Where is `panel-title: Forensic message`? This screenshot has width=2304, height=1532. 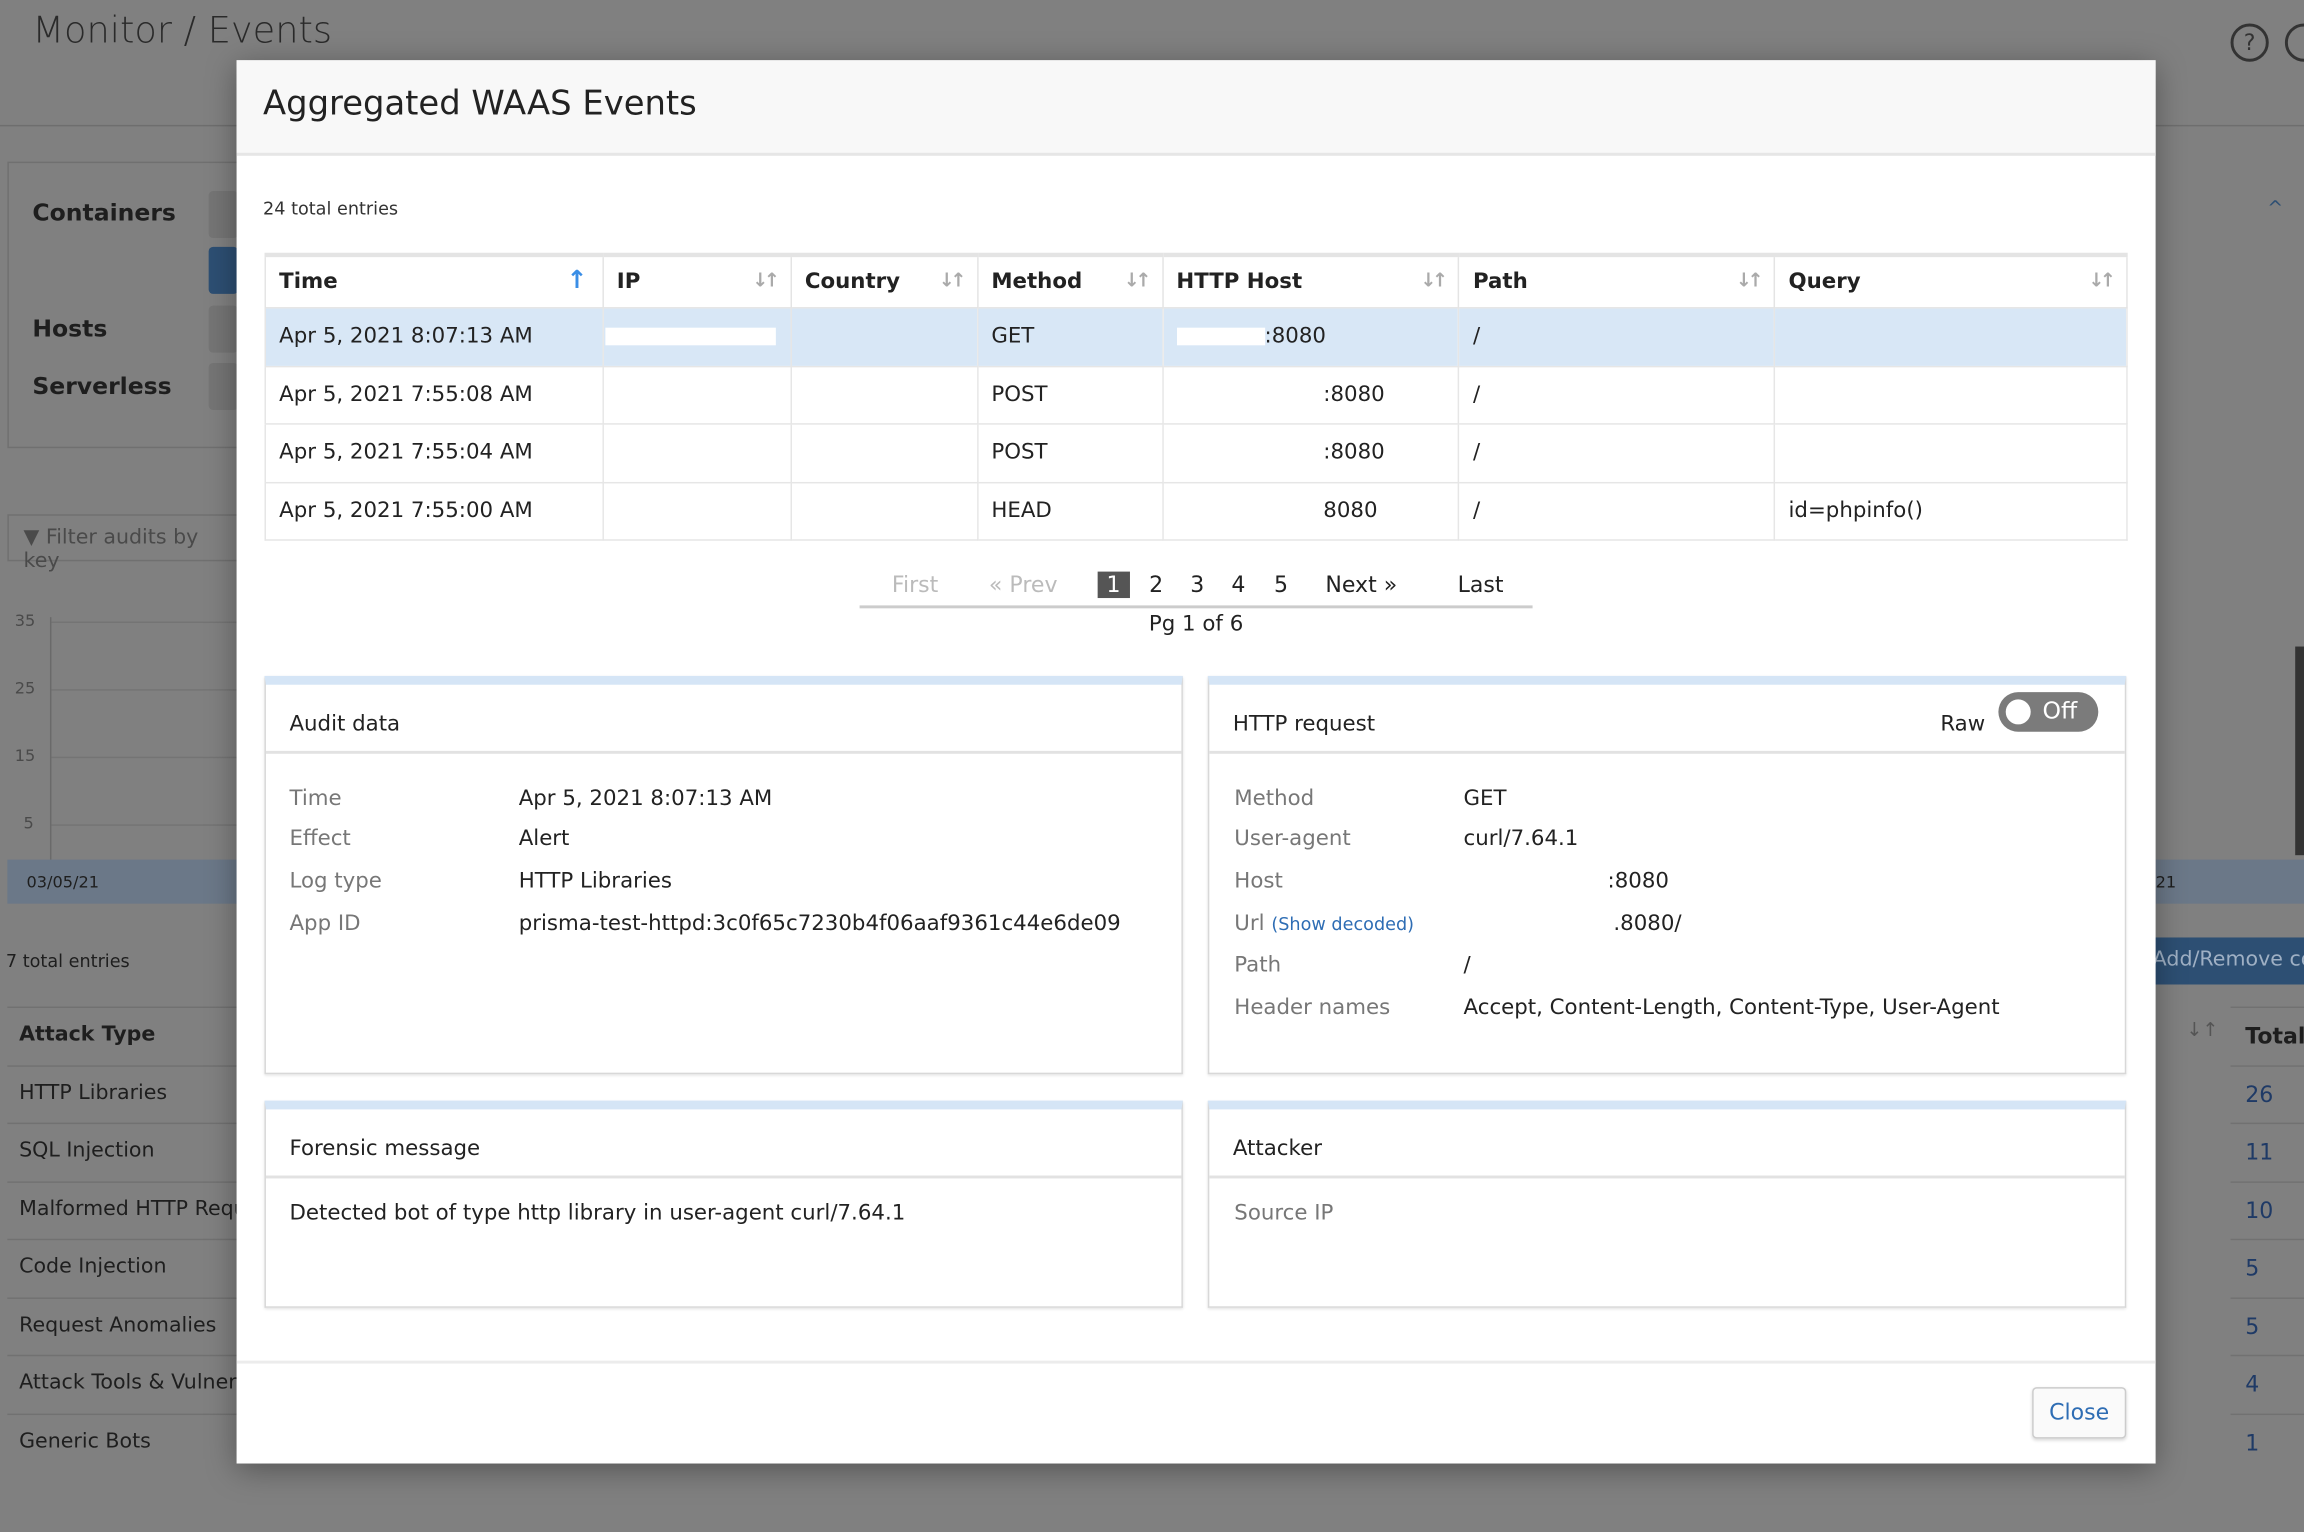
panel-title: Forensic message is located at coordinates (385, 1149).